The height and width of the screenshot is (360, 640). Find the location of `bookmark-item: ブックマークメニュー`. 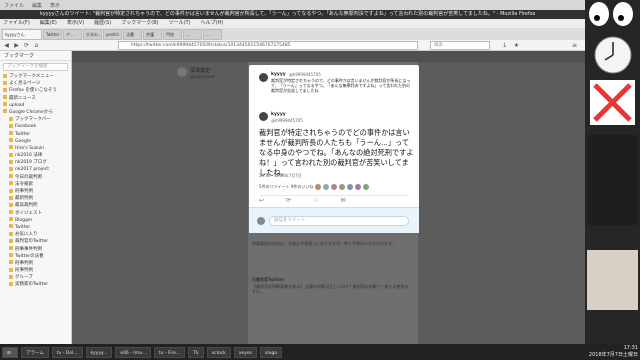

bookmark-item: ブックマークメニュー is located at coordinates (35, 76).